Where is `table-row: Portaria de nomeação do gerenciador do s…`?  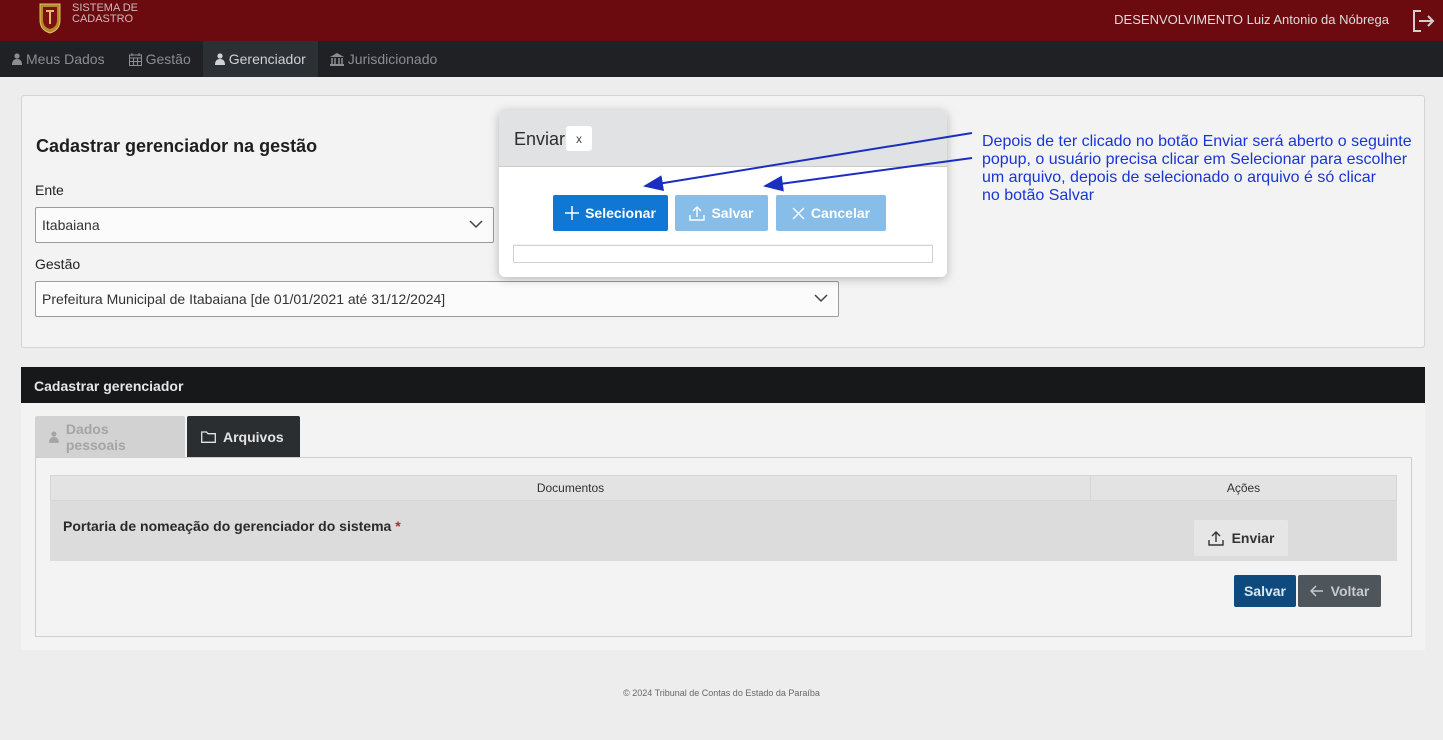
table-row: Portaria de nomeação do gerenciador do s… is located at coordinates (723, 531).